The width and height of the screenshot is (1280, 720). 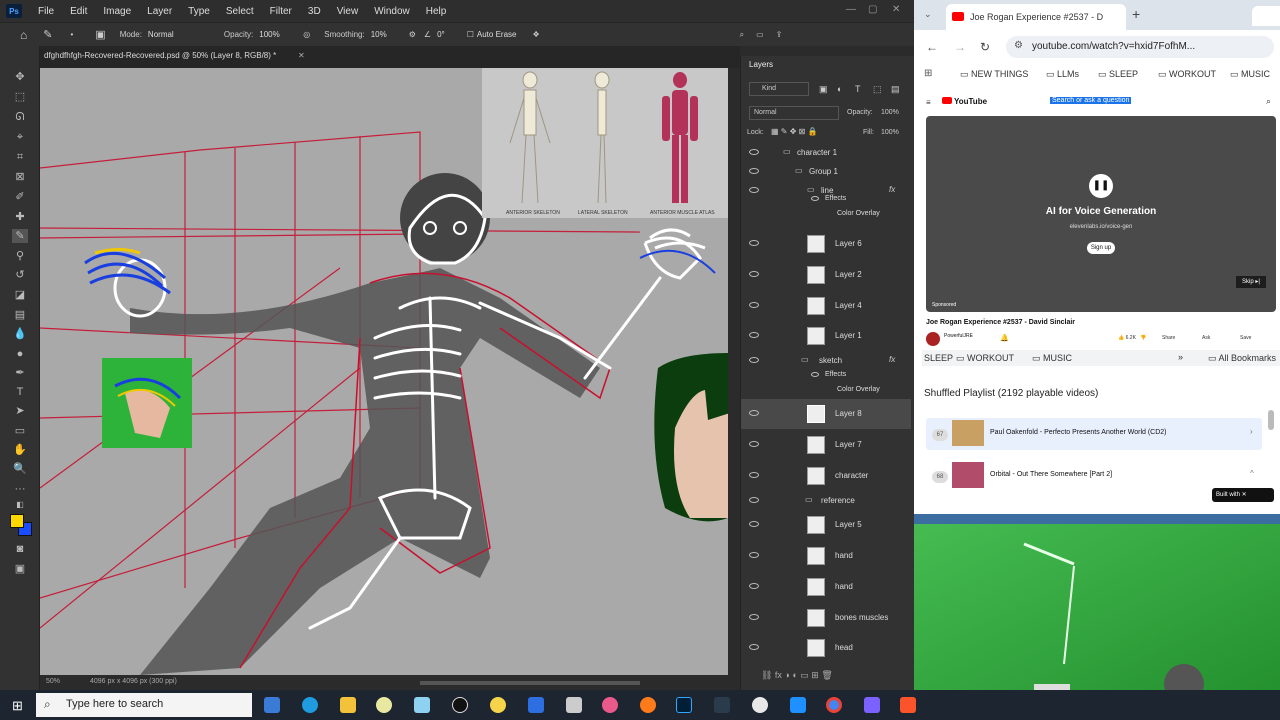 What do you see at coordinates (928, 73) in the screenshot?
I see `apps-icon: ⊞` at bounding box center [928, 73].